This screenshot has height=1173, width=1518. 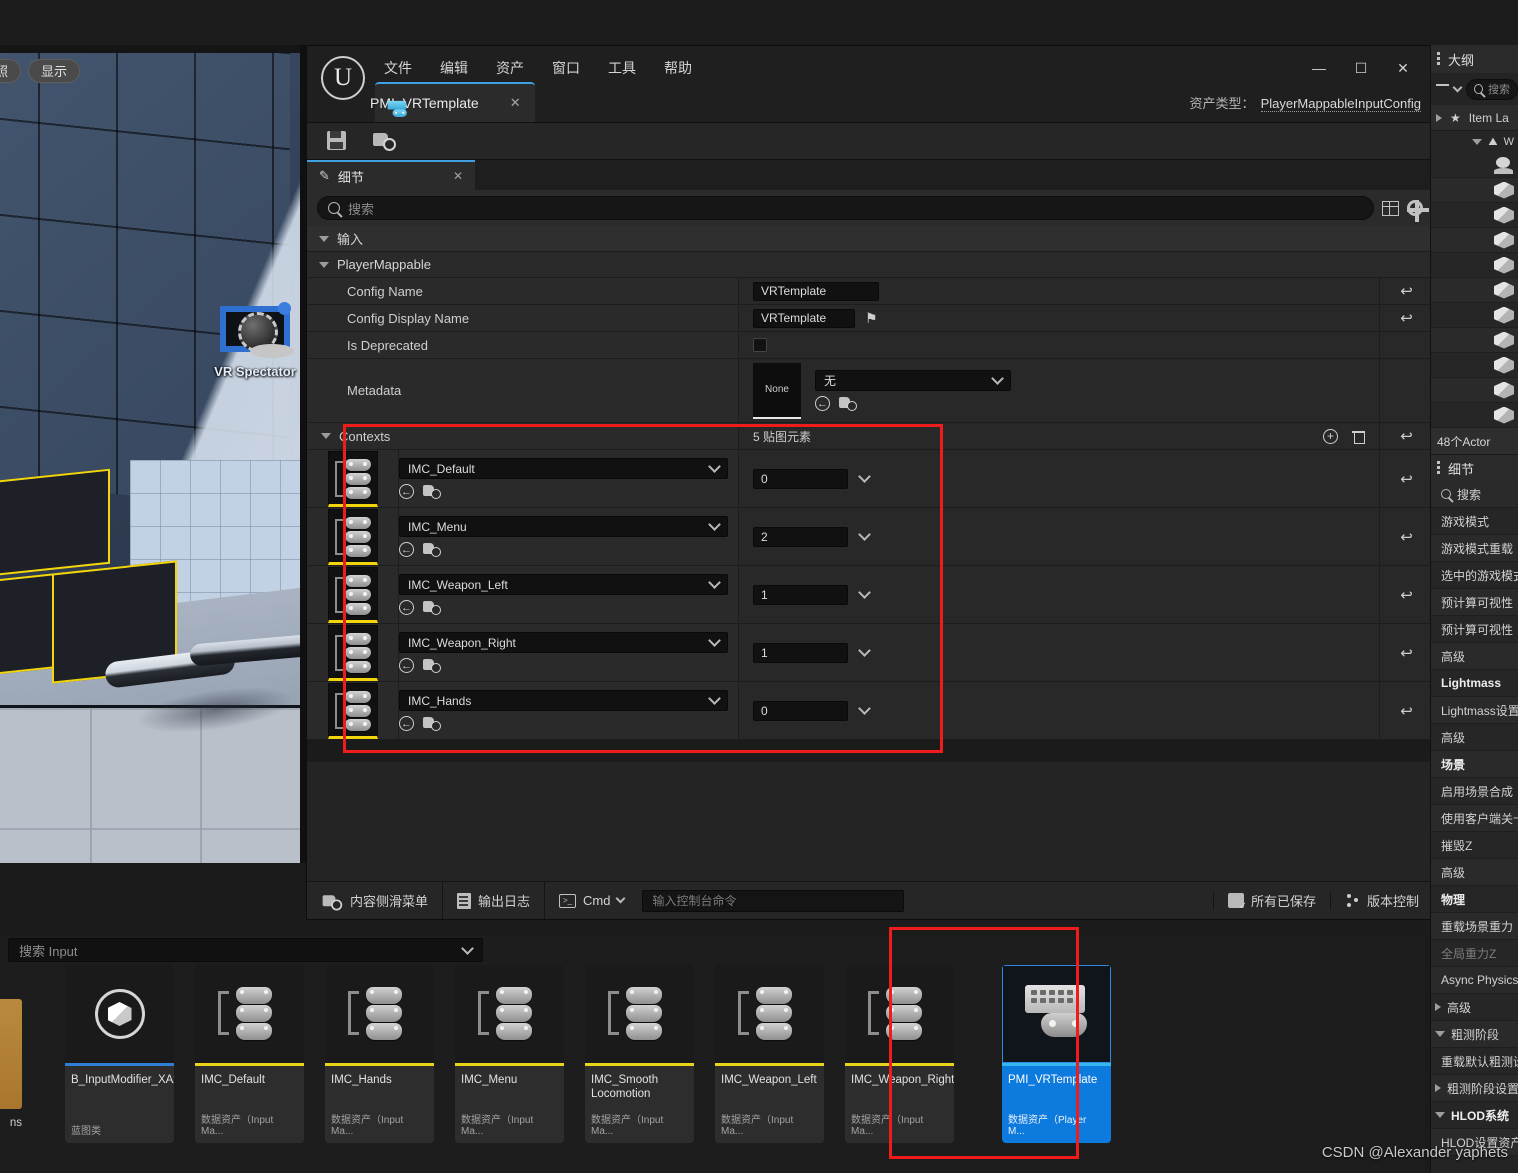 I want to click on menu-help: 帮助, so click(x=678, y=68).